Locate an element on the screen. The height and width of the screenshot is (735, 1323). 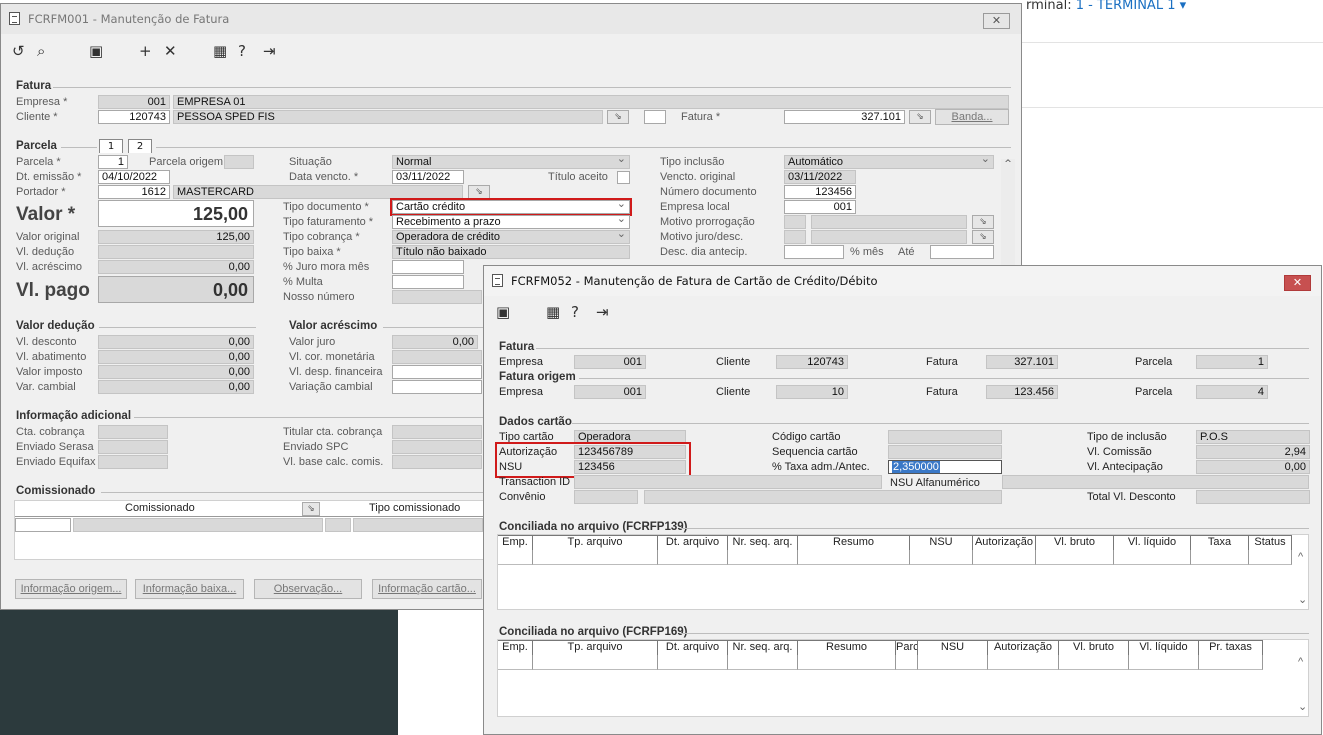
grid-header-cell: Dt. arquivo is located at coordinates (693, 648).